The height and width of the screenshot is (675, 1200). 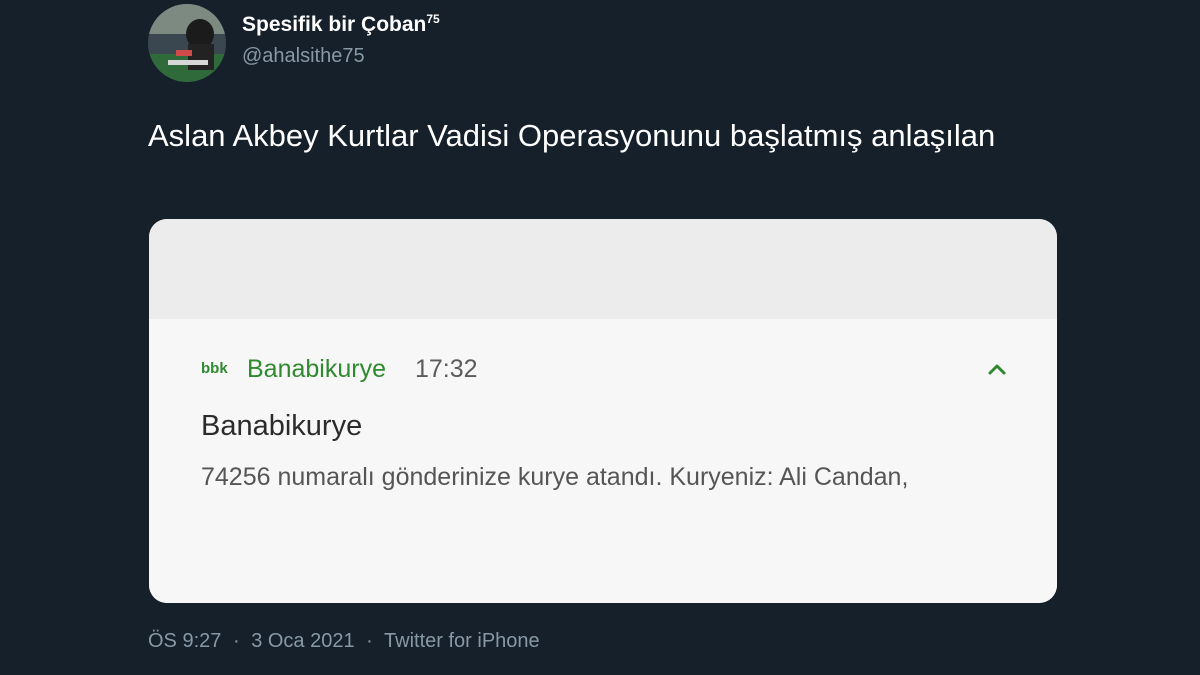 I want to click on tweet-date: 3 Oca 2021, so click(x=302, y=641).